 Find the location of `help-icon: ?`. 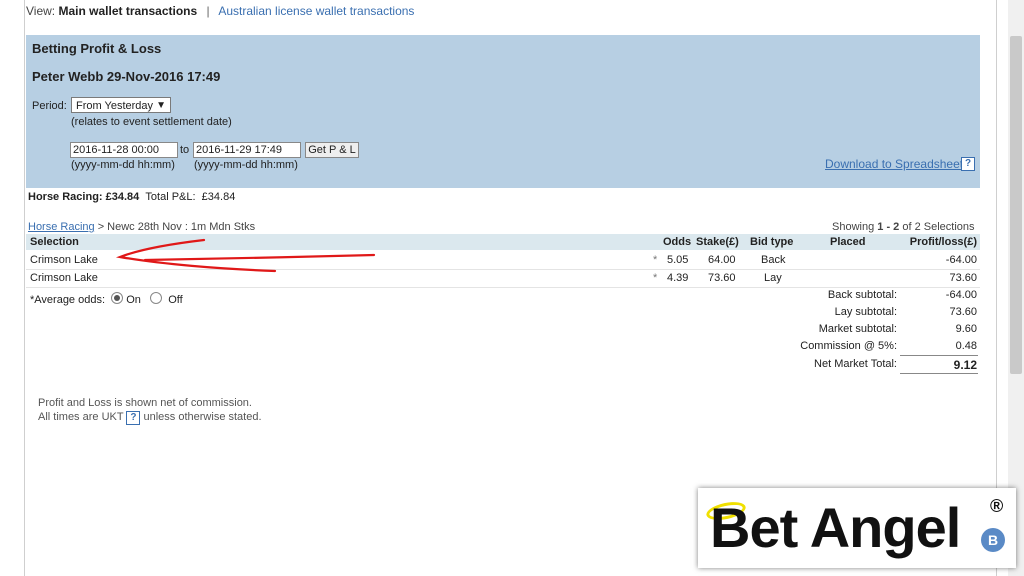

help-icon: ? is located at coordinates (968, 164).